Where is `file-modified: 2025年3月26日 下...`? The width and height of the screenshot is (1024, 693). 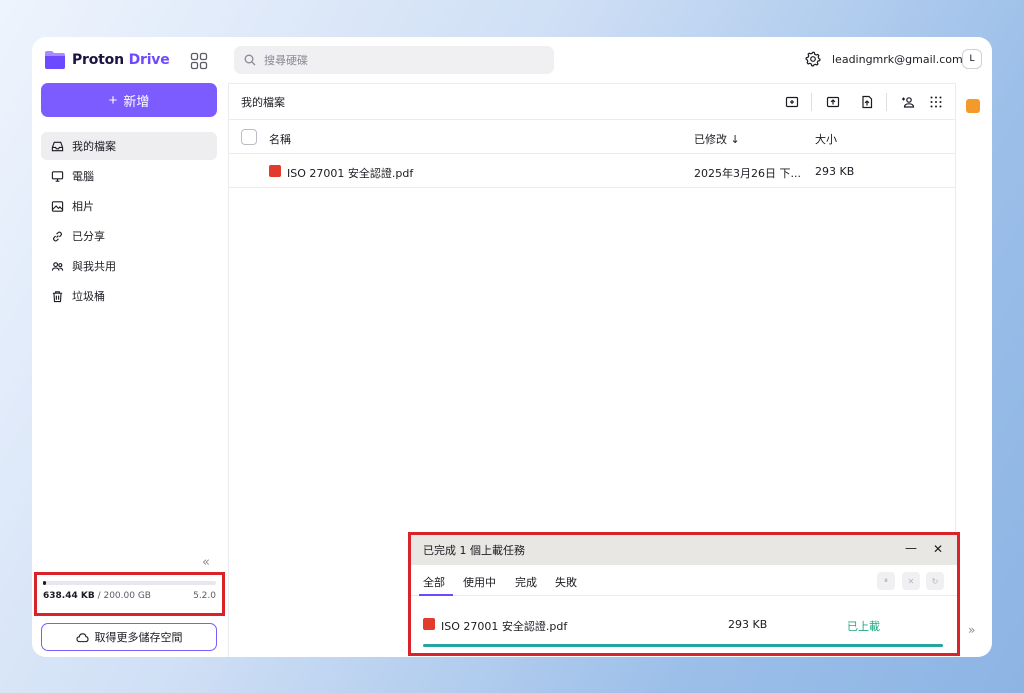
file-modified: 2025年3月26日 下... is located at coordinates (747, 173).